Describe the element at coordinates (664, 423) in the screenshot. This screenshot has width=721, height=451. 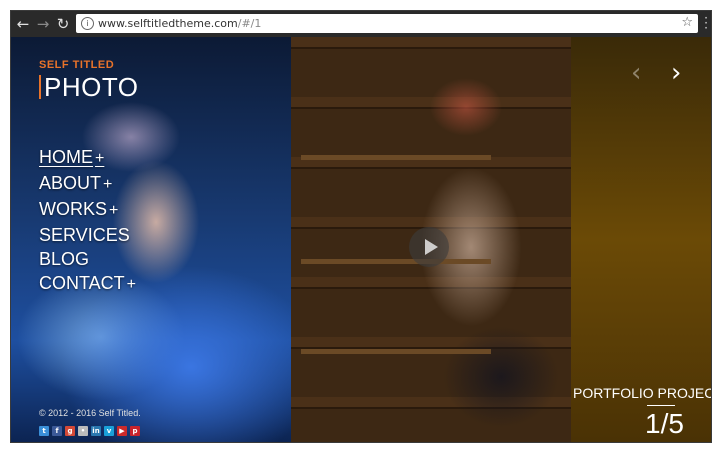
I see `slide-counter: 1/5` at that location.